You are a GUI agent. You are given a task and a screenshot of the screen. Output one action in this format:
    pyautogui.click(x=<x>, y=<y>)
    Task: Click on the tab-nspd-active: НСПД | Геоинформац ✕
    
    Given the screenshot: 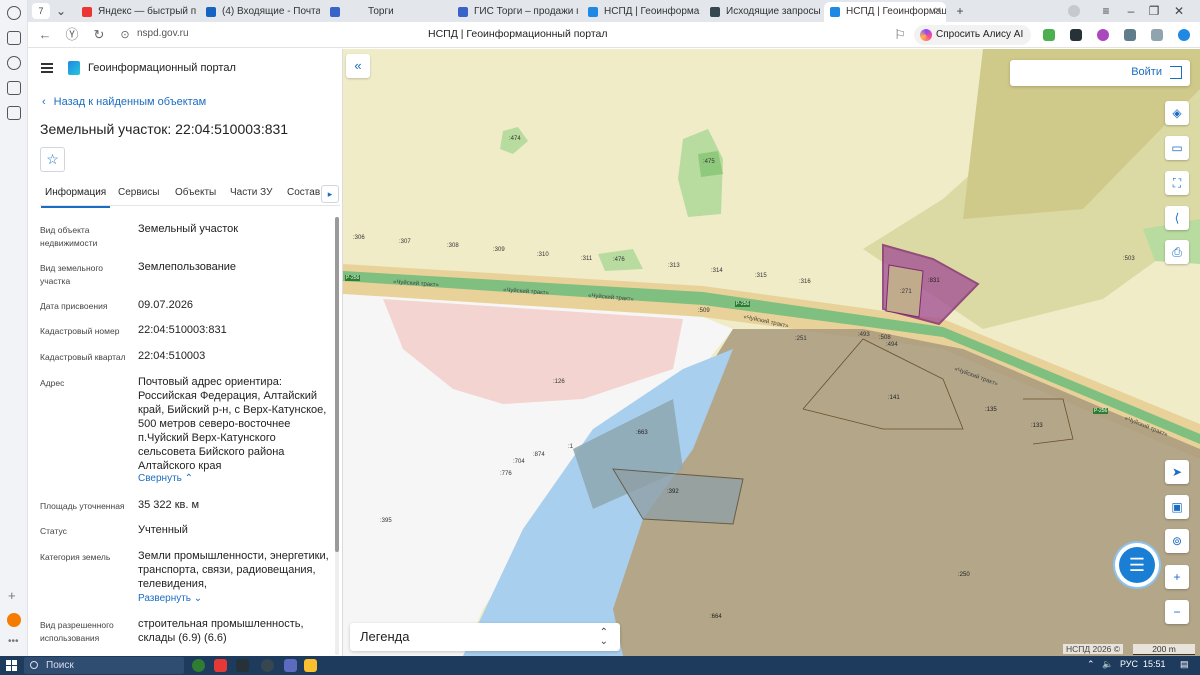 What is the action you would take?
    pyautogui.click(x=885, y=12)
    